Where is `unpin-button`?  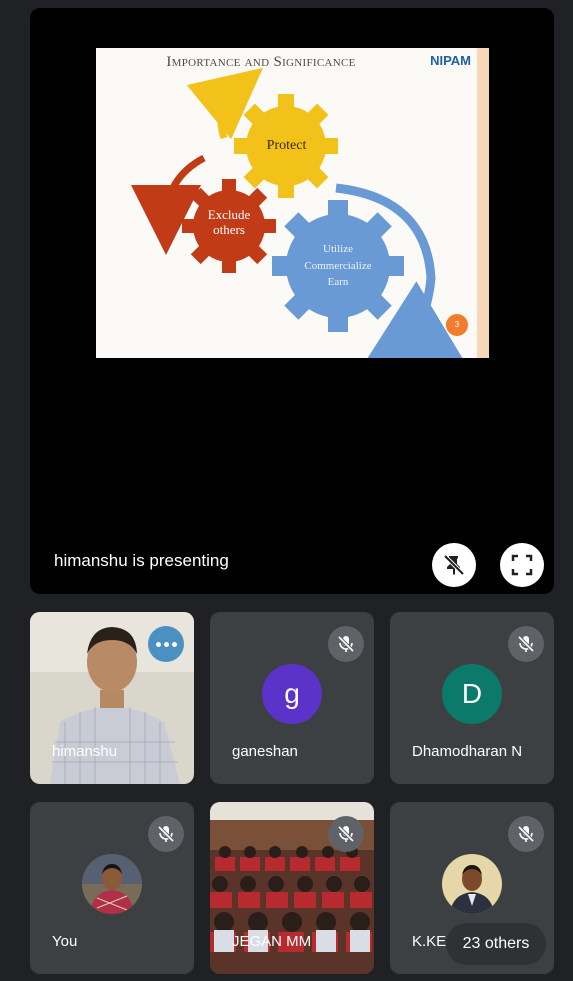 unpin-button is located at coordinates (454, 565).